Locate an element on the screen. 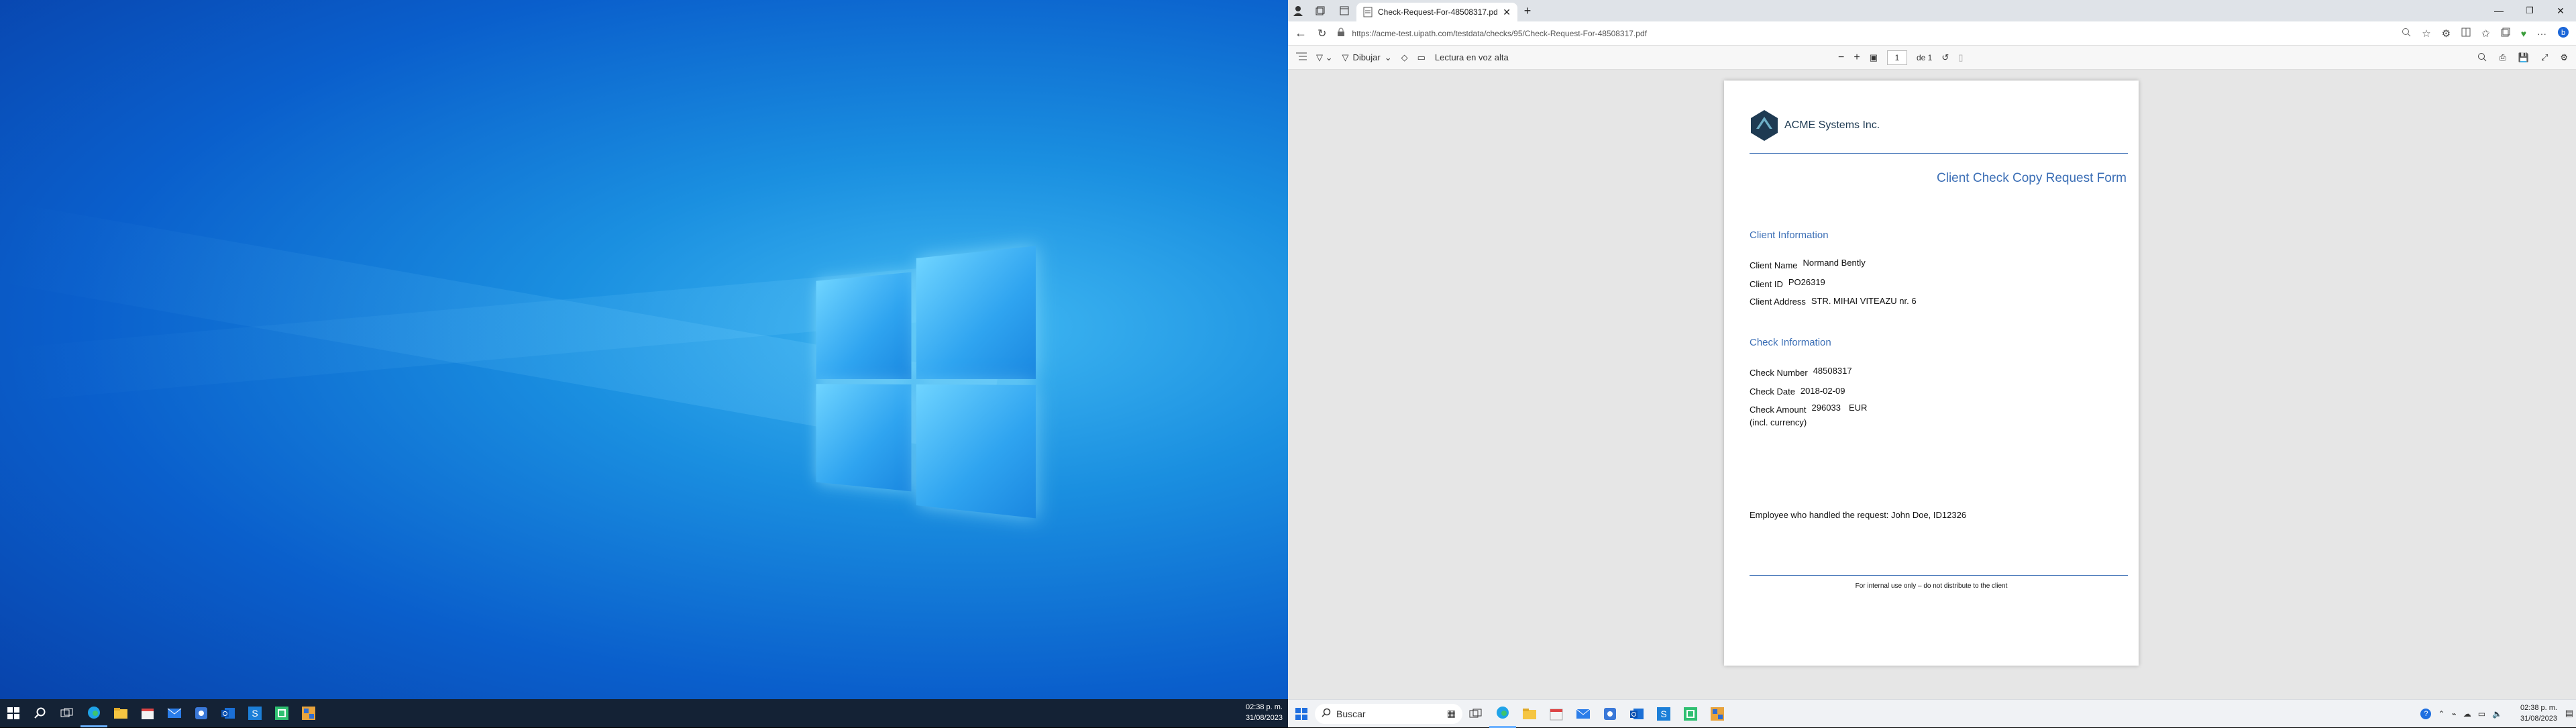 The width and height of the screenshot is (2576, 728). tab-title: Check-Request-For-48508317.pdf is located at coordinates (1437, 12).